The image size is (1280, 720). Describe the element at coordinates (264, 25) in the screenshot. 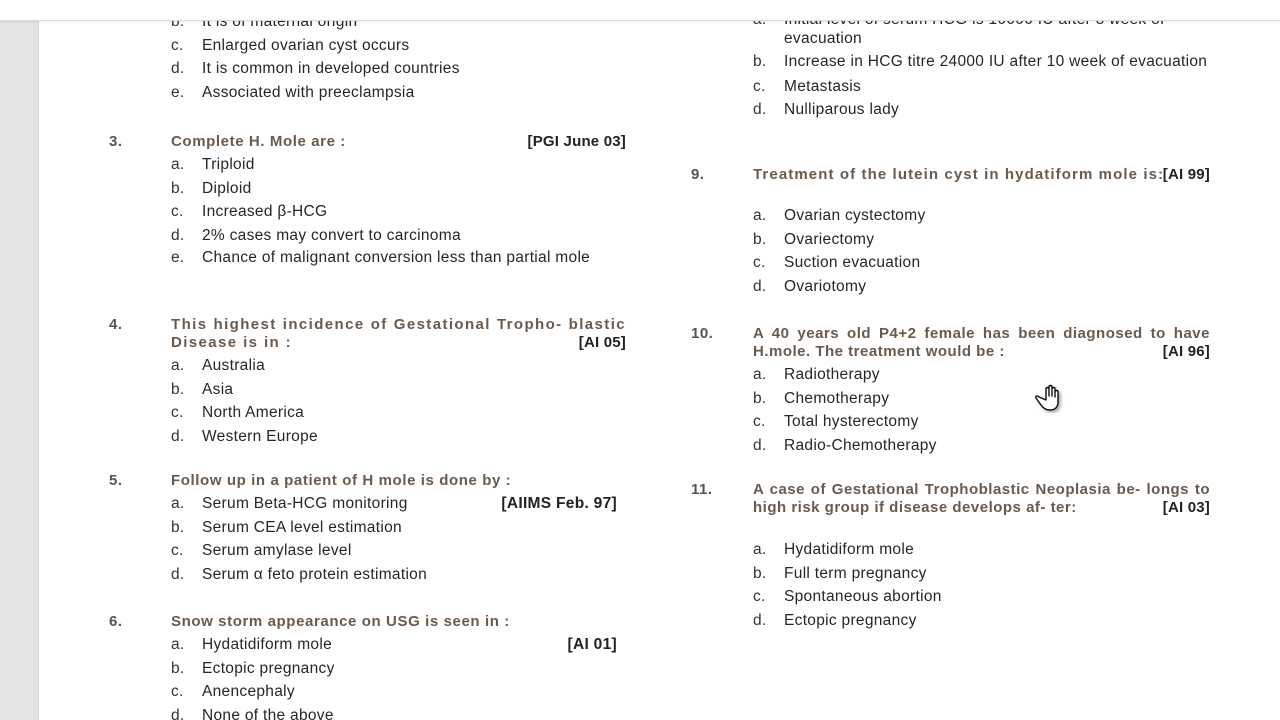

I see `option: b. It is of maternal origin` at that location.